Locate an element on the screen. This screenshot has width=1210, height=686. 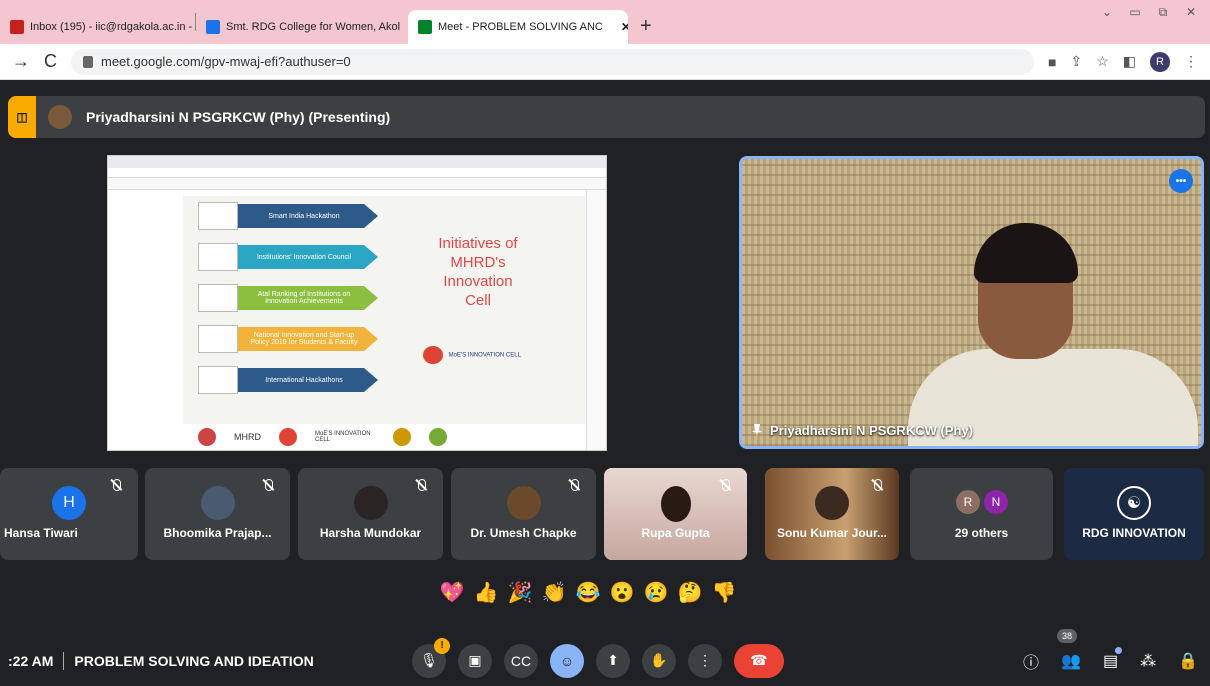
close-tab-icon: ✕ is located at coordinates (624, 27).